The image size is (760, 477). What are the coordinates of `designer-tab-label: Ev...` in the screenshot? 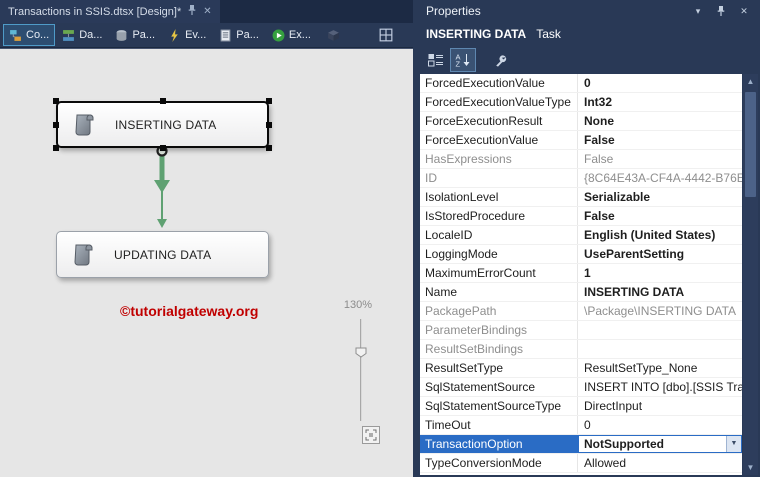 It's located at (196, 35).